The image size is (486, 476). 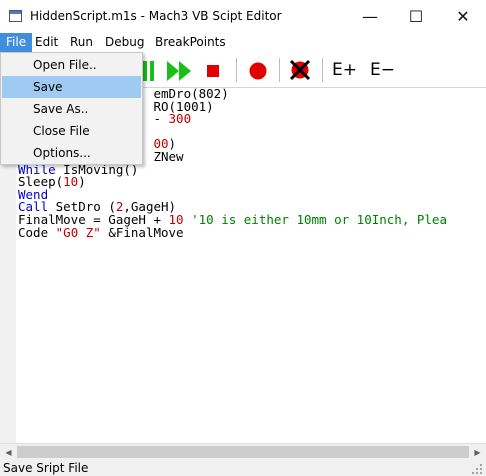 What do you see at coordinates (382, 70) in the screenshot?
I see `collapse-icon: E−` at bounding box center [382, 70].